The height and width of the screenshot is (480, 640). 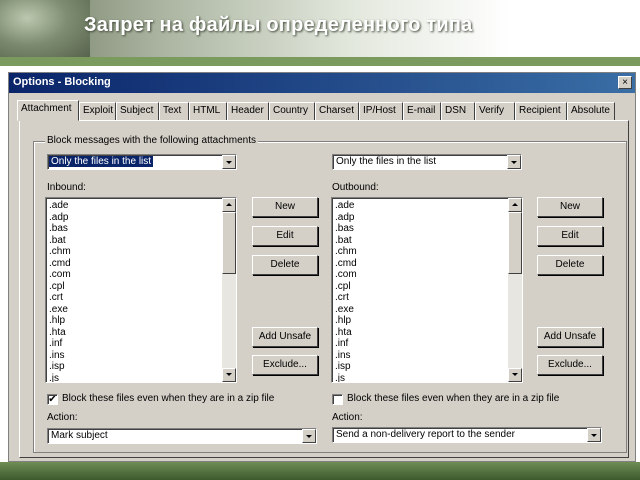 I want to click on inbound-delete-button: Delete, so click(x=285, y=265).